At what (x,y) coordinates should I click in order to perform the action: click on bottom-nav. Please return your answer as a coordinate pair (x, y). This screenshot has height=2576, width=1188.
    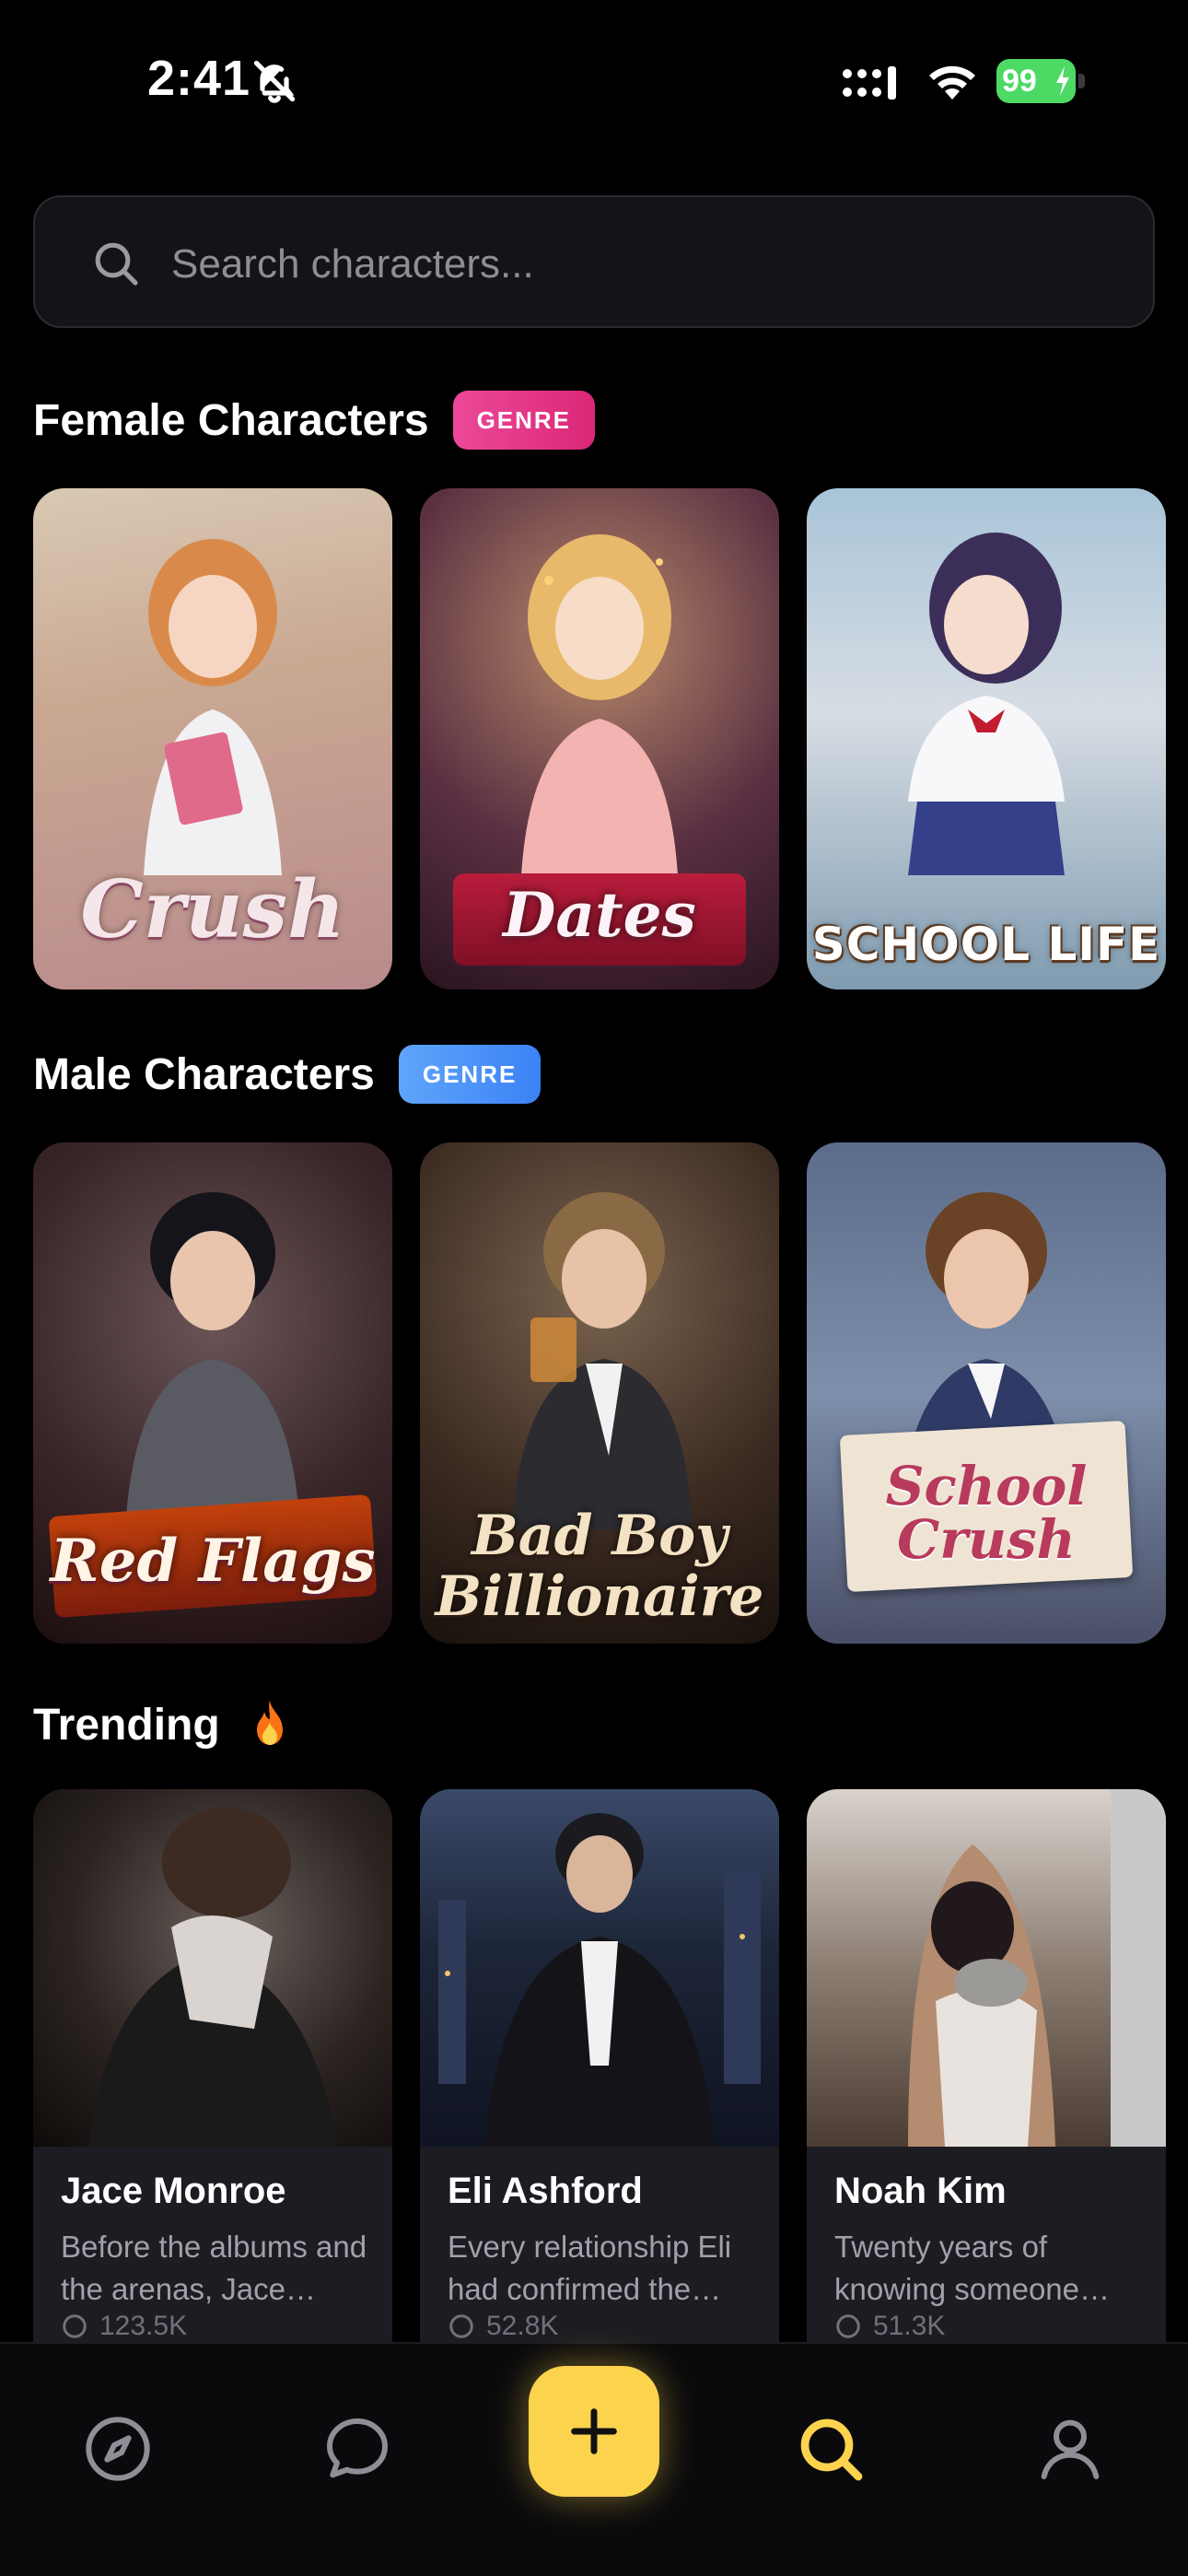
    Looking at the image, I should click on (594, 2459).